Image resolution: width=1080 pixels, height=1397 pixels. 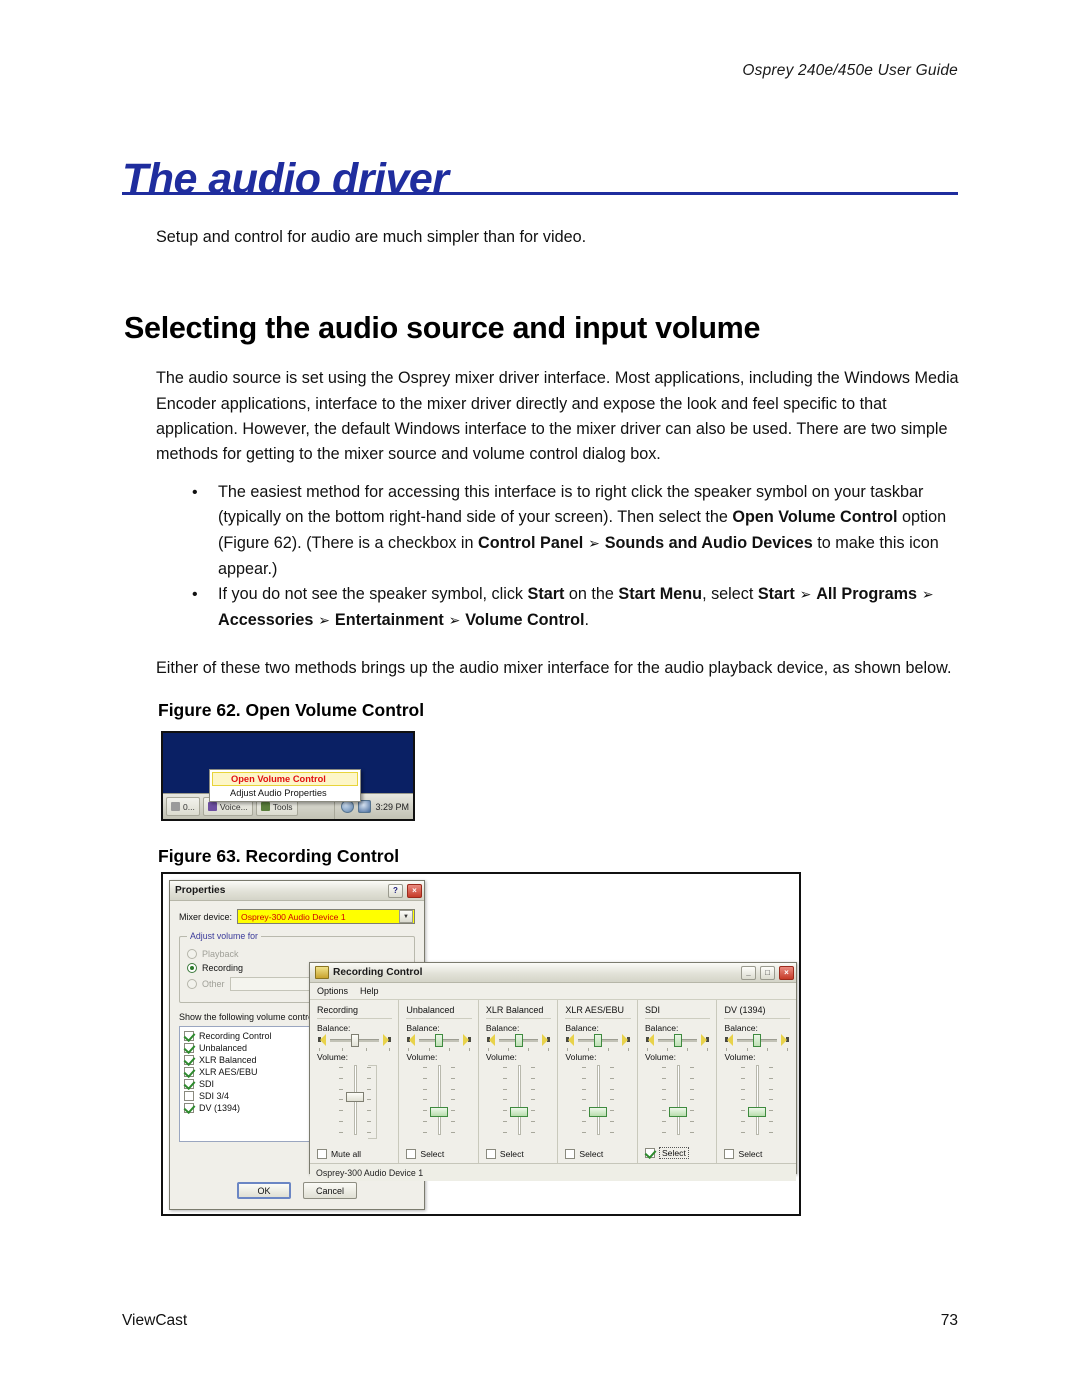 What do you see at coordinates (406, 916) in the screenshot?
I see `chevron-down-icon: ▼` at bounding box center [406, 916].